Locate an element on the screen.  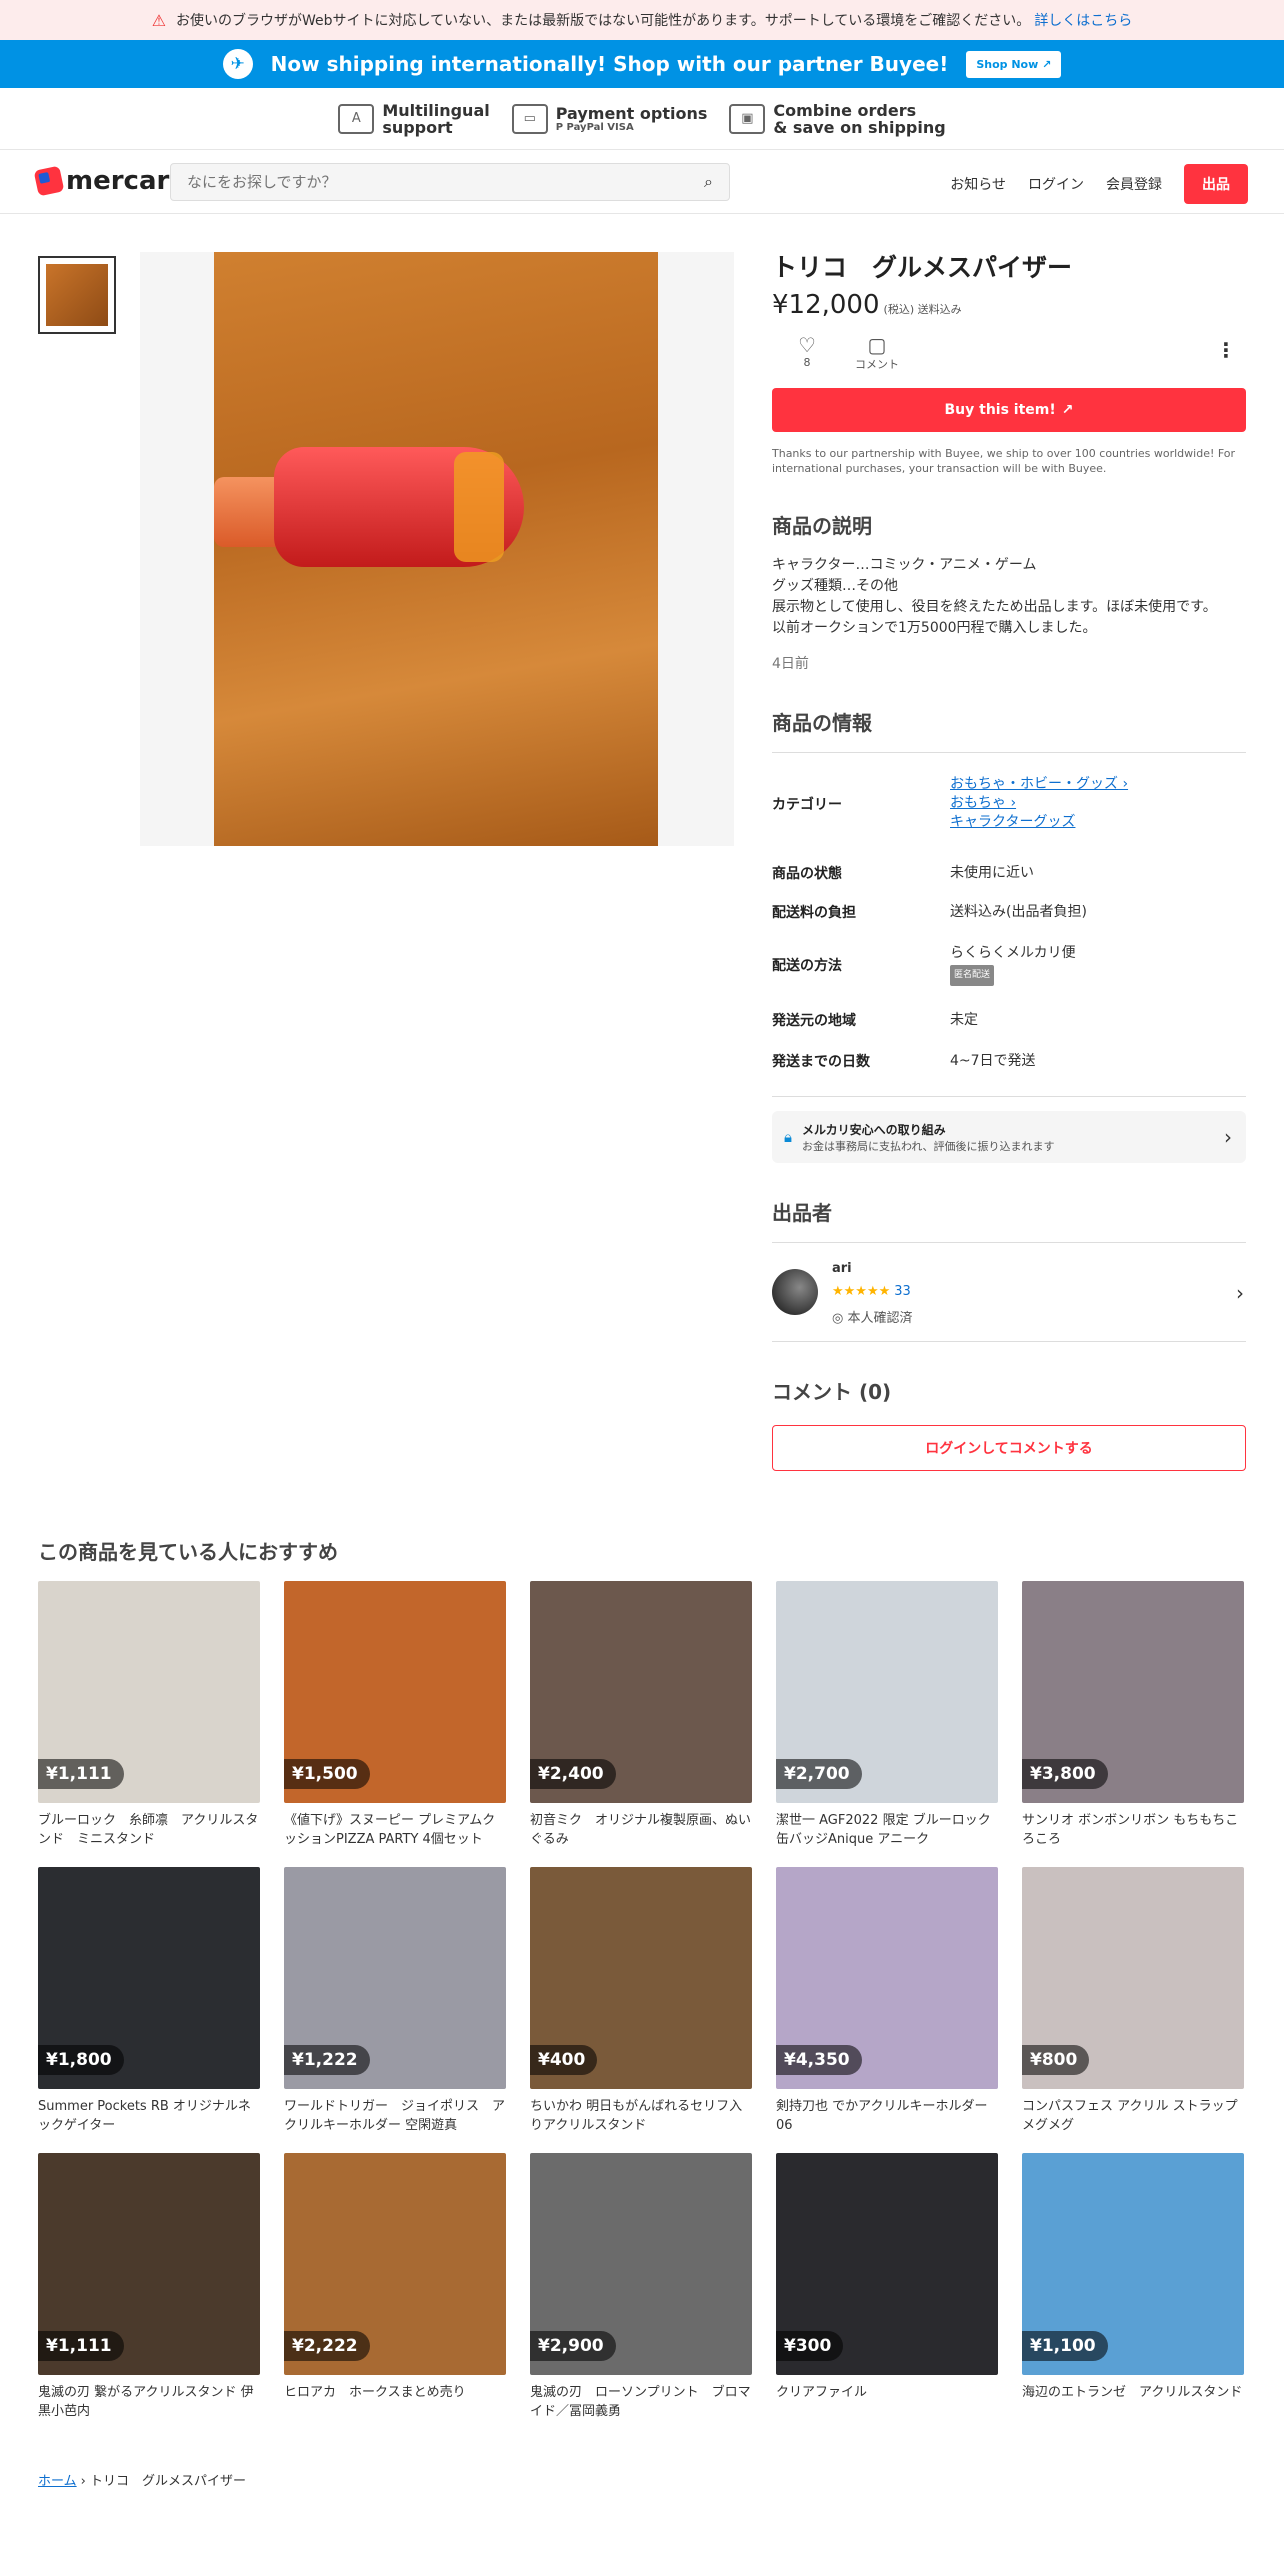
product-image: ¥1,100 is located at coordinates (1133, 2264).